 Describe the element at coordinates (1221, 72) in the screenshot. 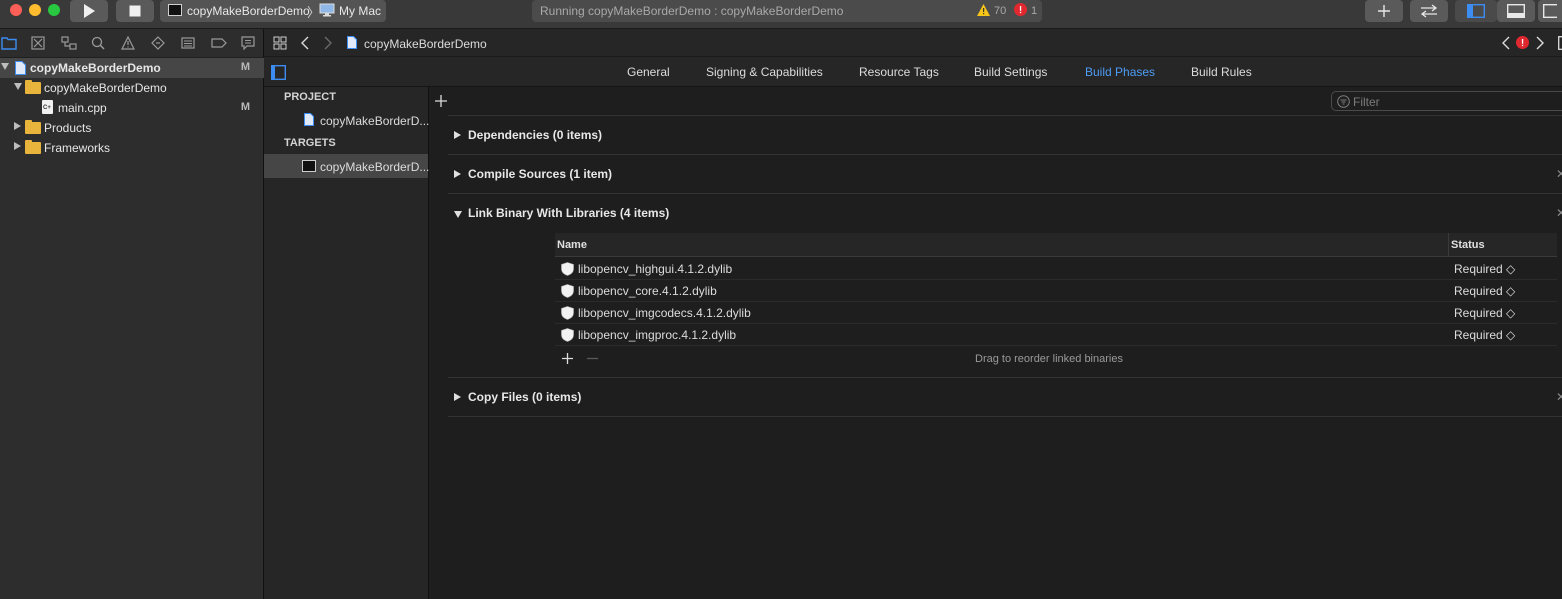

I see `tab-build-rules: Build Rules` at that location.